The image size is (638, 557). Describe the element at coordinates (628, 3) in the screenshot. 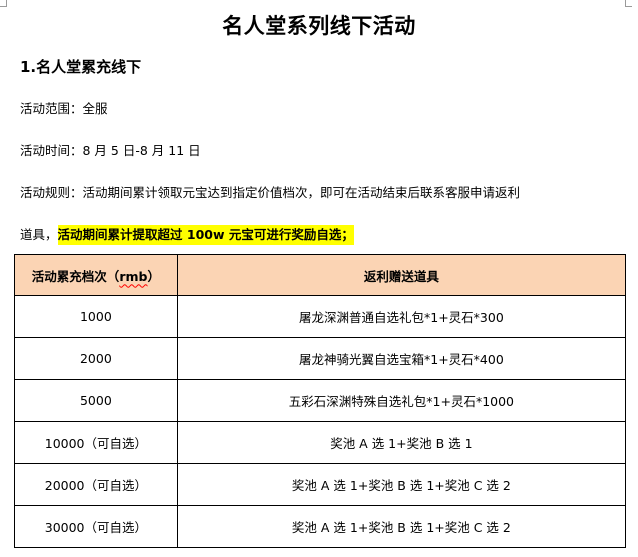

I see `page-corner-mark-right` at that location.